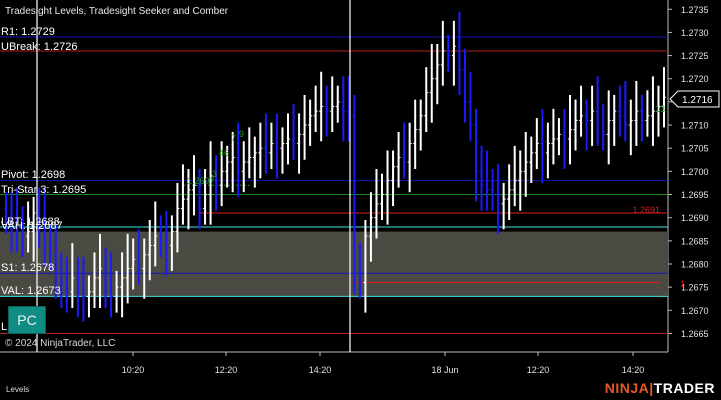 The width and height of the screenshot is (721, 400). I want to click on level-label: VAL: 1.2673, so click(31, 291).